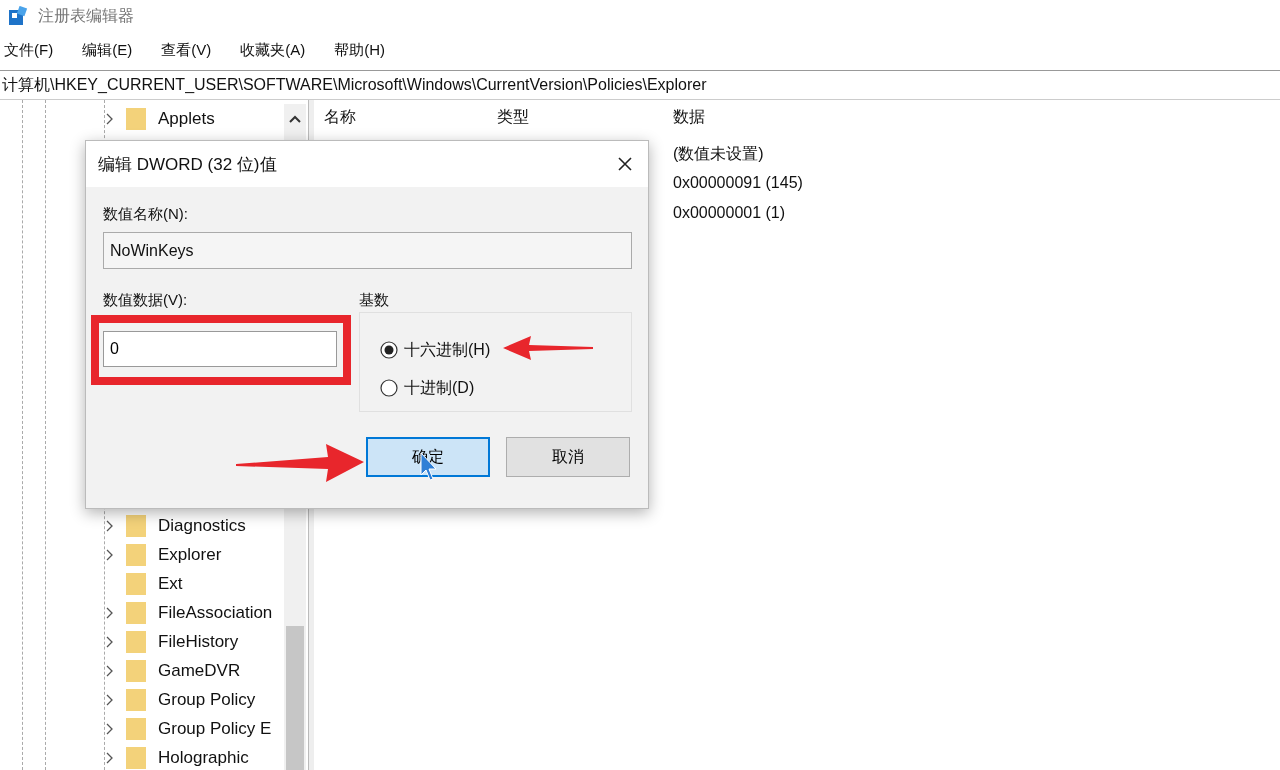  Describe the element at coordinates (729, 213) in the screenshot. I see `table-cell: 0x00000001 (1)` at that location.